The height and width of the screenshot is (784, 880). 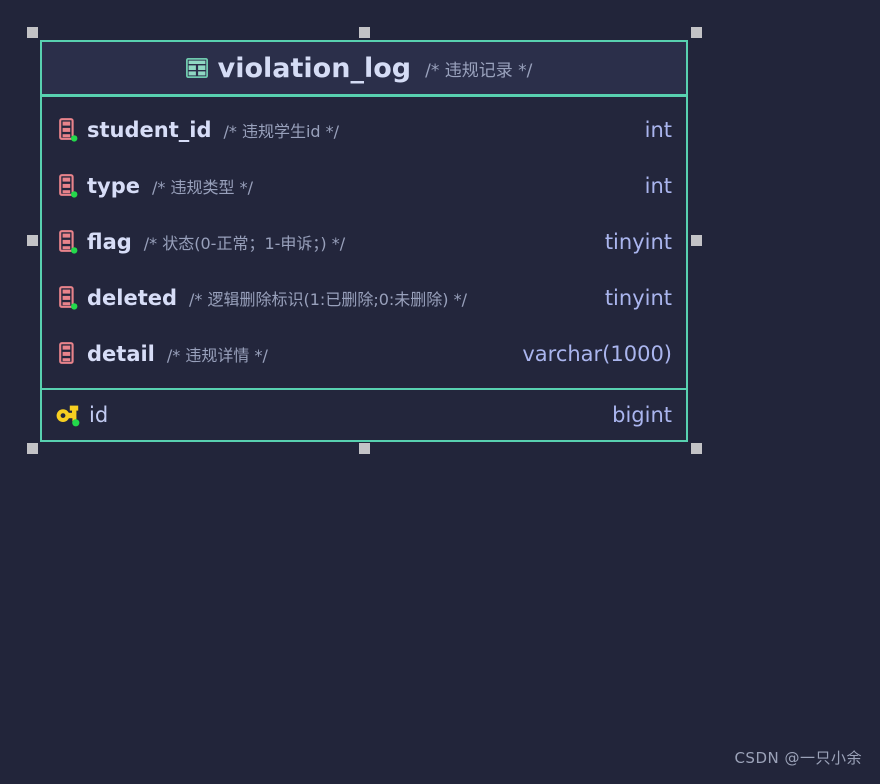 I want to click on table-row: type /* 违规类型 */ int, so click(x=364, y=186).